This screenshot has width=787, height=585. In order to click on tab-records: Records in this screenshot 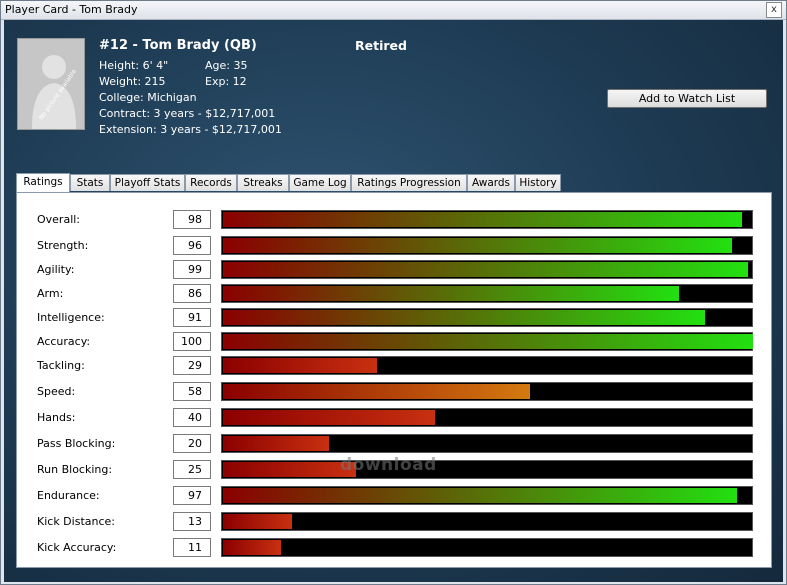, I will do `click(211, 182)`.